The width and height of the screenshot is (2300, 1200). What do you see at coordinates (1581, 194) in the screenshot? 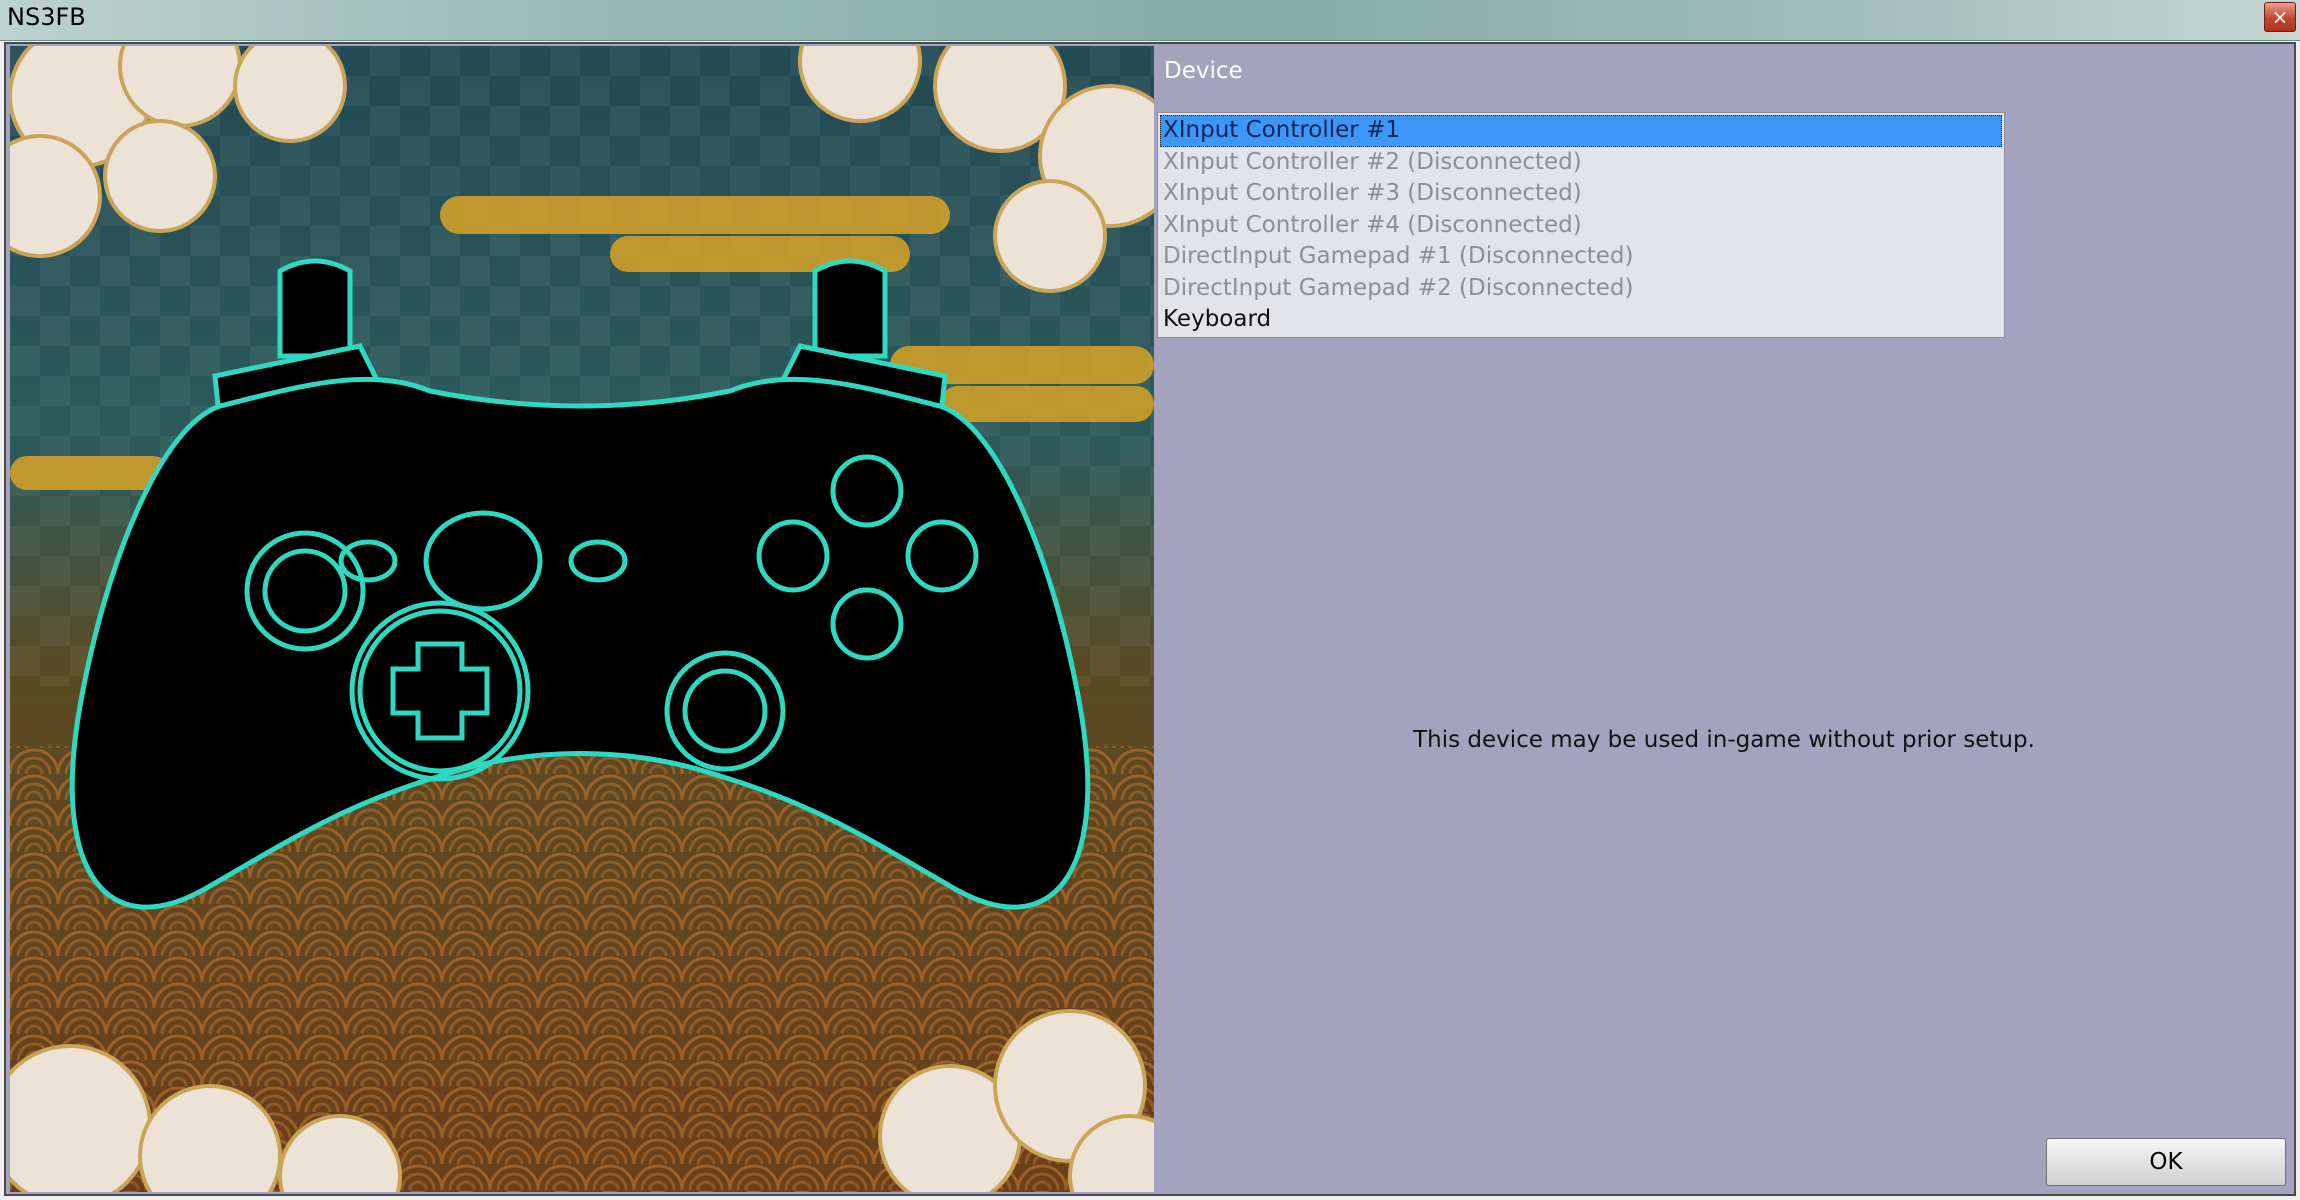
I see `device-item-xinput-3: XInput Controller #3 (Disconnected)` at bounding box center [1581, 194].